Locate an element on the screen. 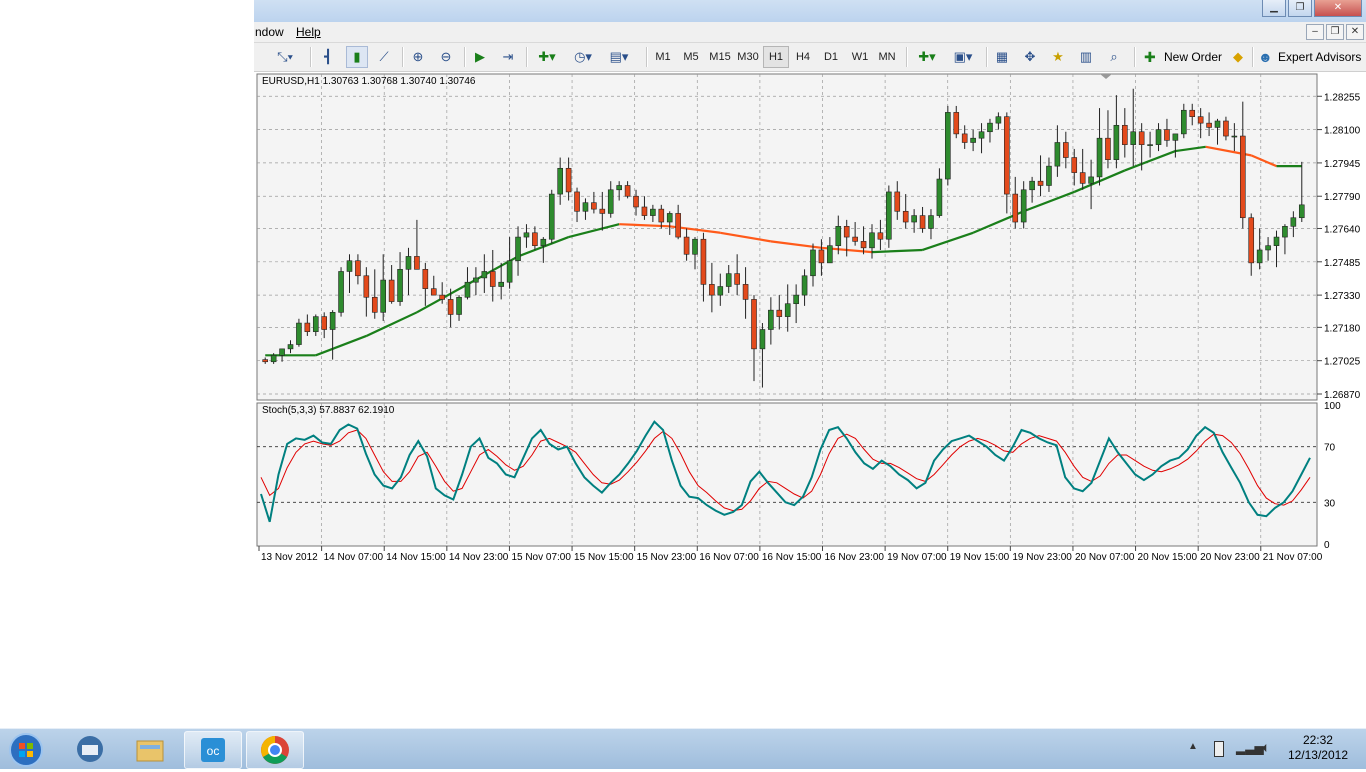 This screenshot has width=1366, height=772. tf-m15: M15 is located at coordinates (720, 57).